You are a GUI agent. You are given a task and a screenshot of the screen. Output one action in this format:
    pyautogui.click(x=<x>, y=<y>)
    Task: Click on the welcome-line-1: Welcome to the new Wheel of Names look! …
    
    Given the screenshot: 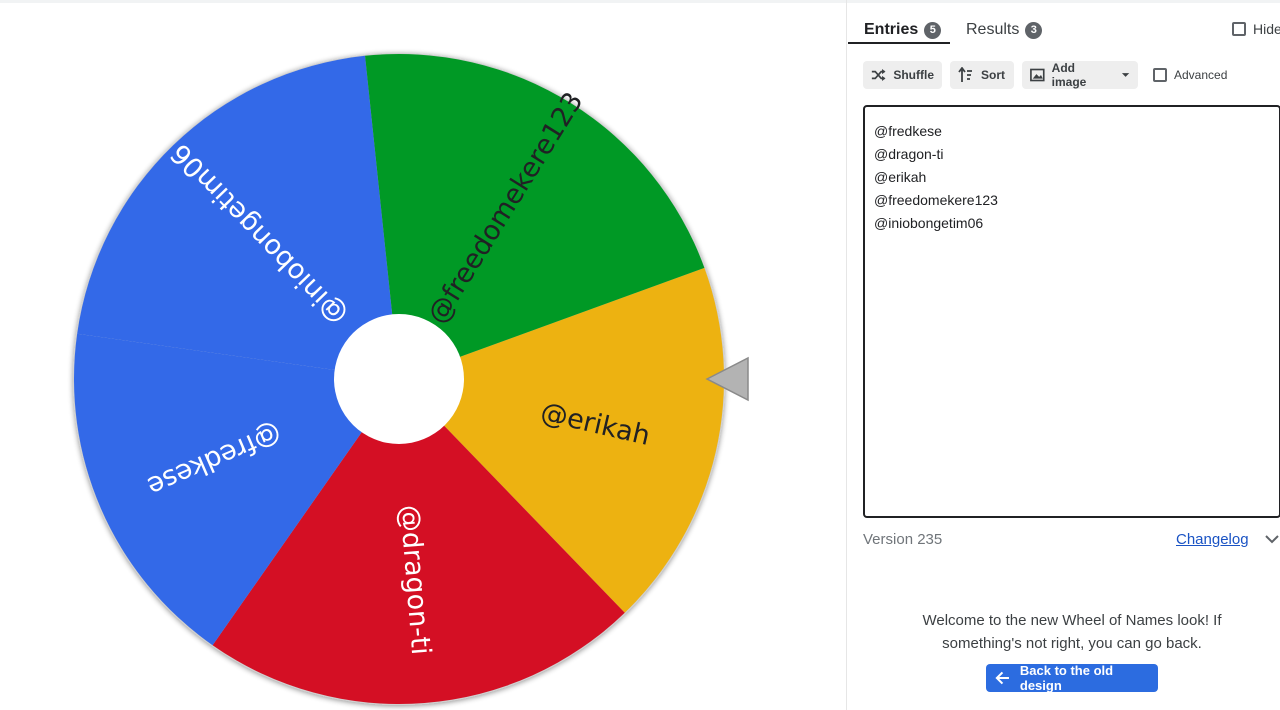 What is the action you would take?
    pyautogui.click(x=1072, y=620)
    